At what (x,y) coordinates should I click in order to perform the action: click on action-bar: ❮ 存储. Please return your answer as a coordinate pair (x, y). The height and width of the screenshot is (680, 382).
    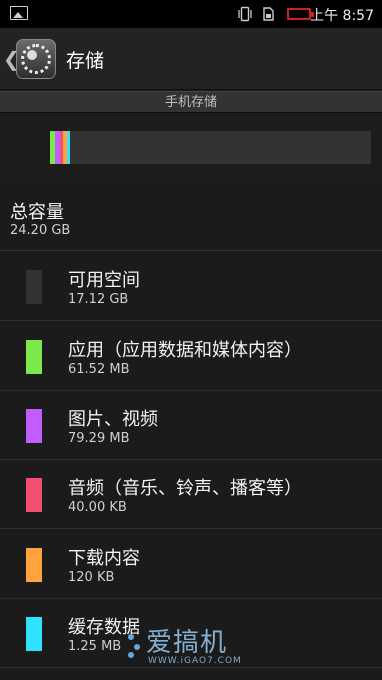
    Looking at the image, I should click on (191, 59).